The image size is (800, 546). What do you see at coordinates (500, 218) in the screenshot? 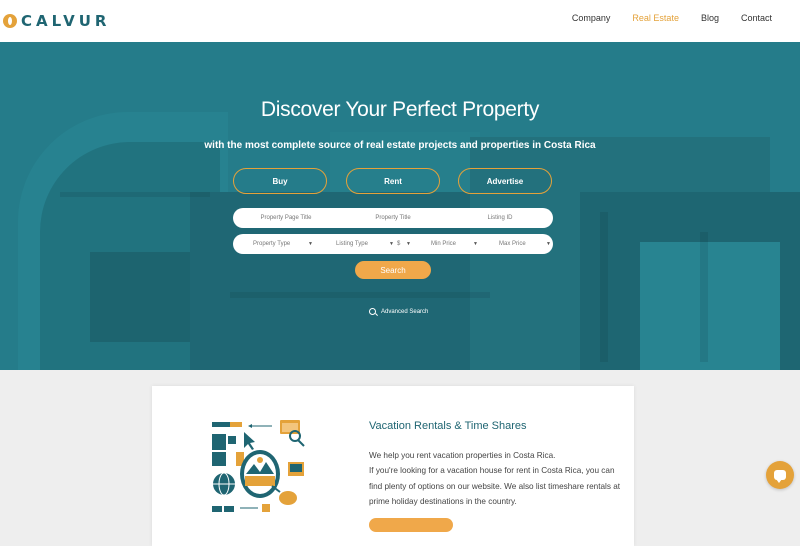
I see `listing-id-input: Listing ID` at bounding box center [500, 218].